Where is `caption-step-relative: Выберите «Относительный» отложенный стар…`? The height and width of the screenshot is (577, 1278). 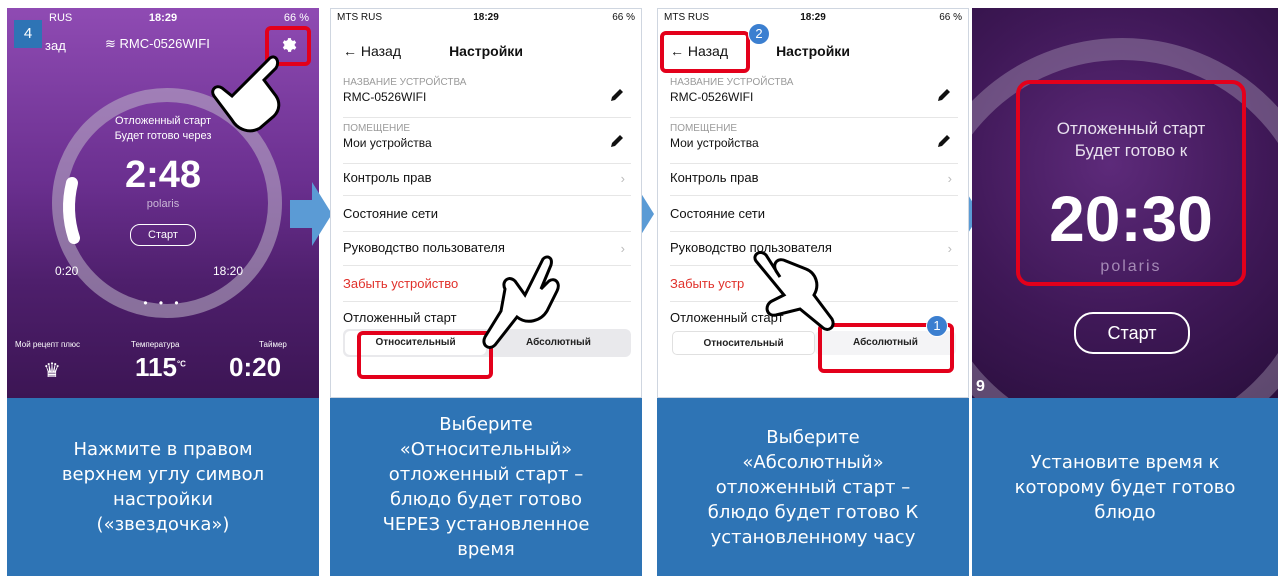 caption-step-relative: Выберите «Относительный» отложенный стар… is located at coordinates (486, 487).